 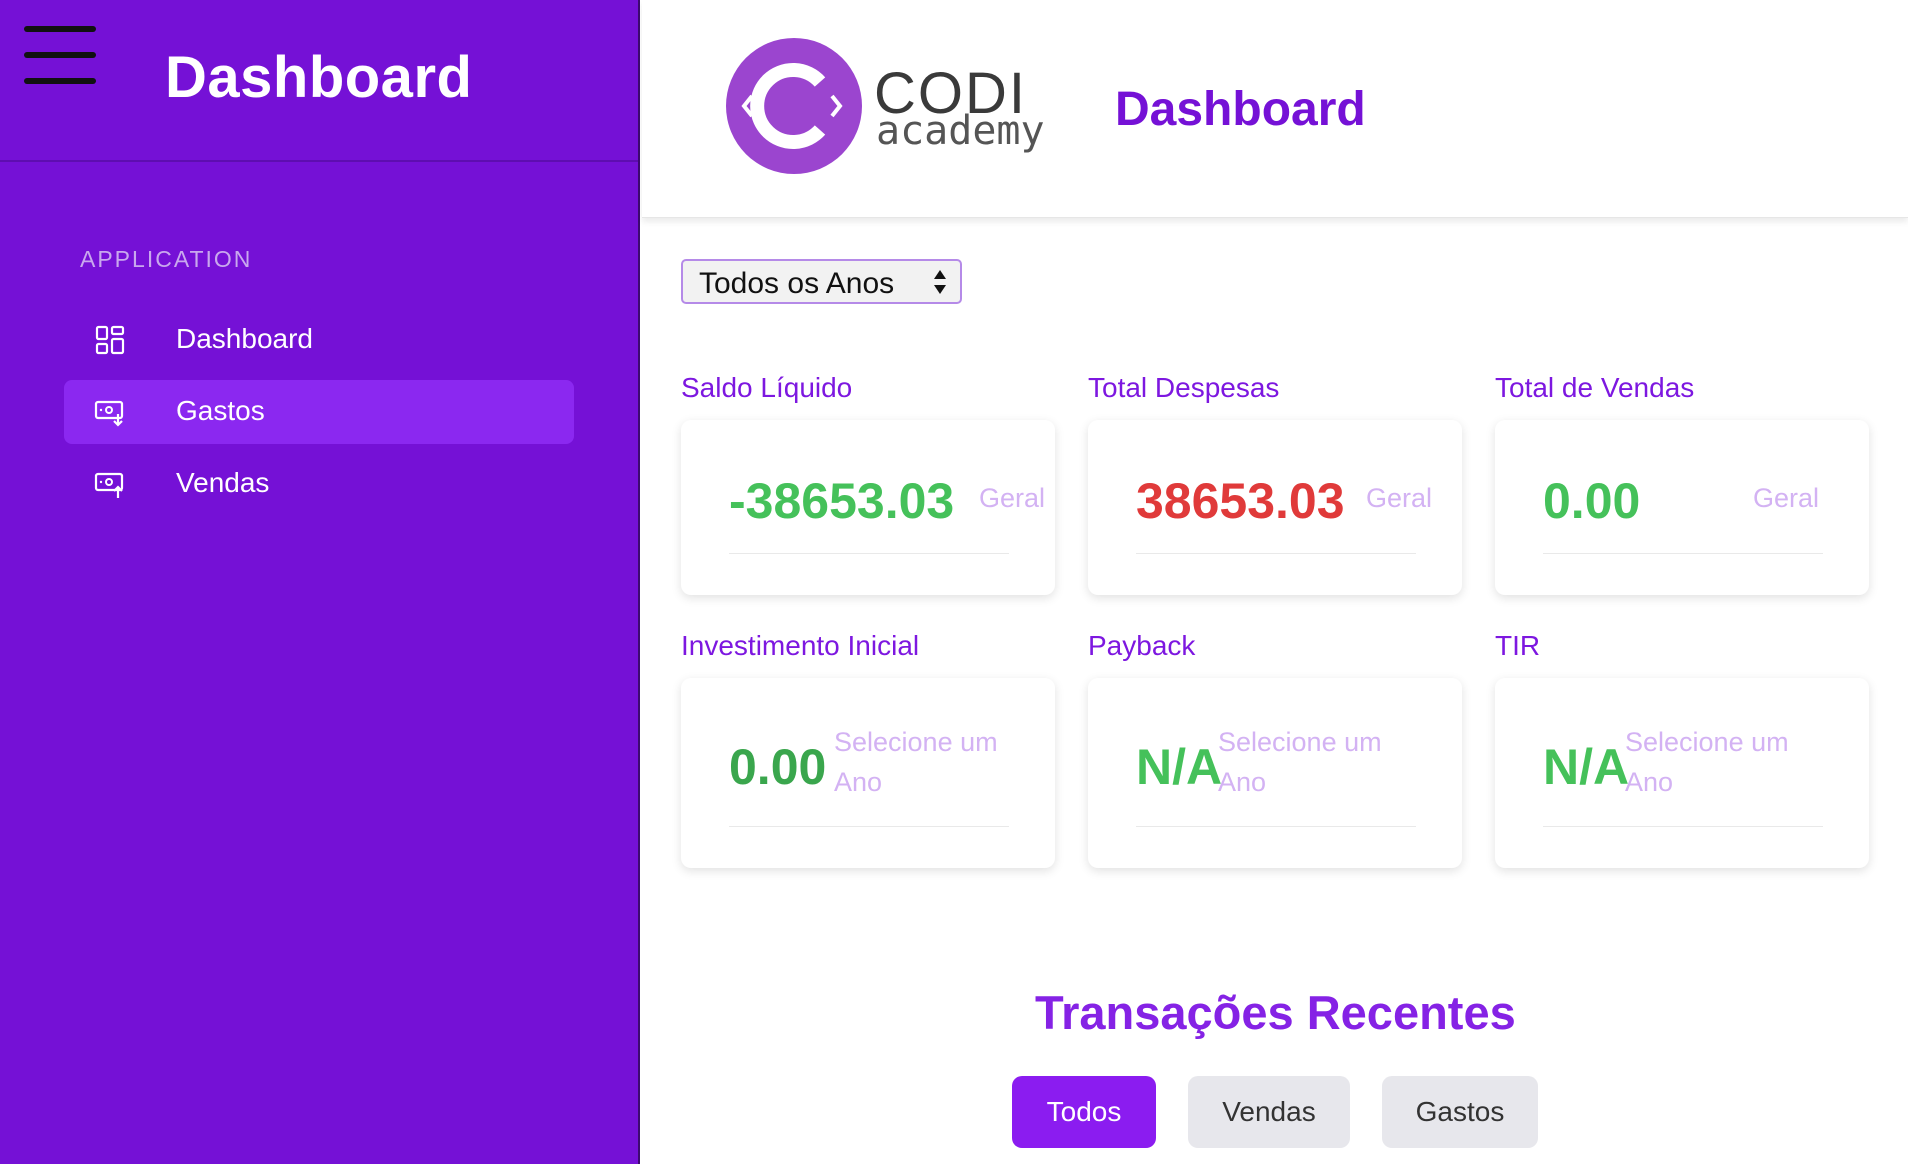 I want to click on section-label: APPLICATION, so click(x=166, y=259).